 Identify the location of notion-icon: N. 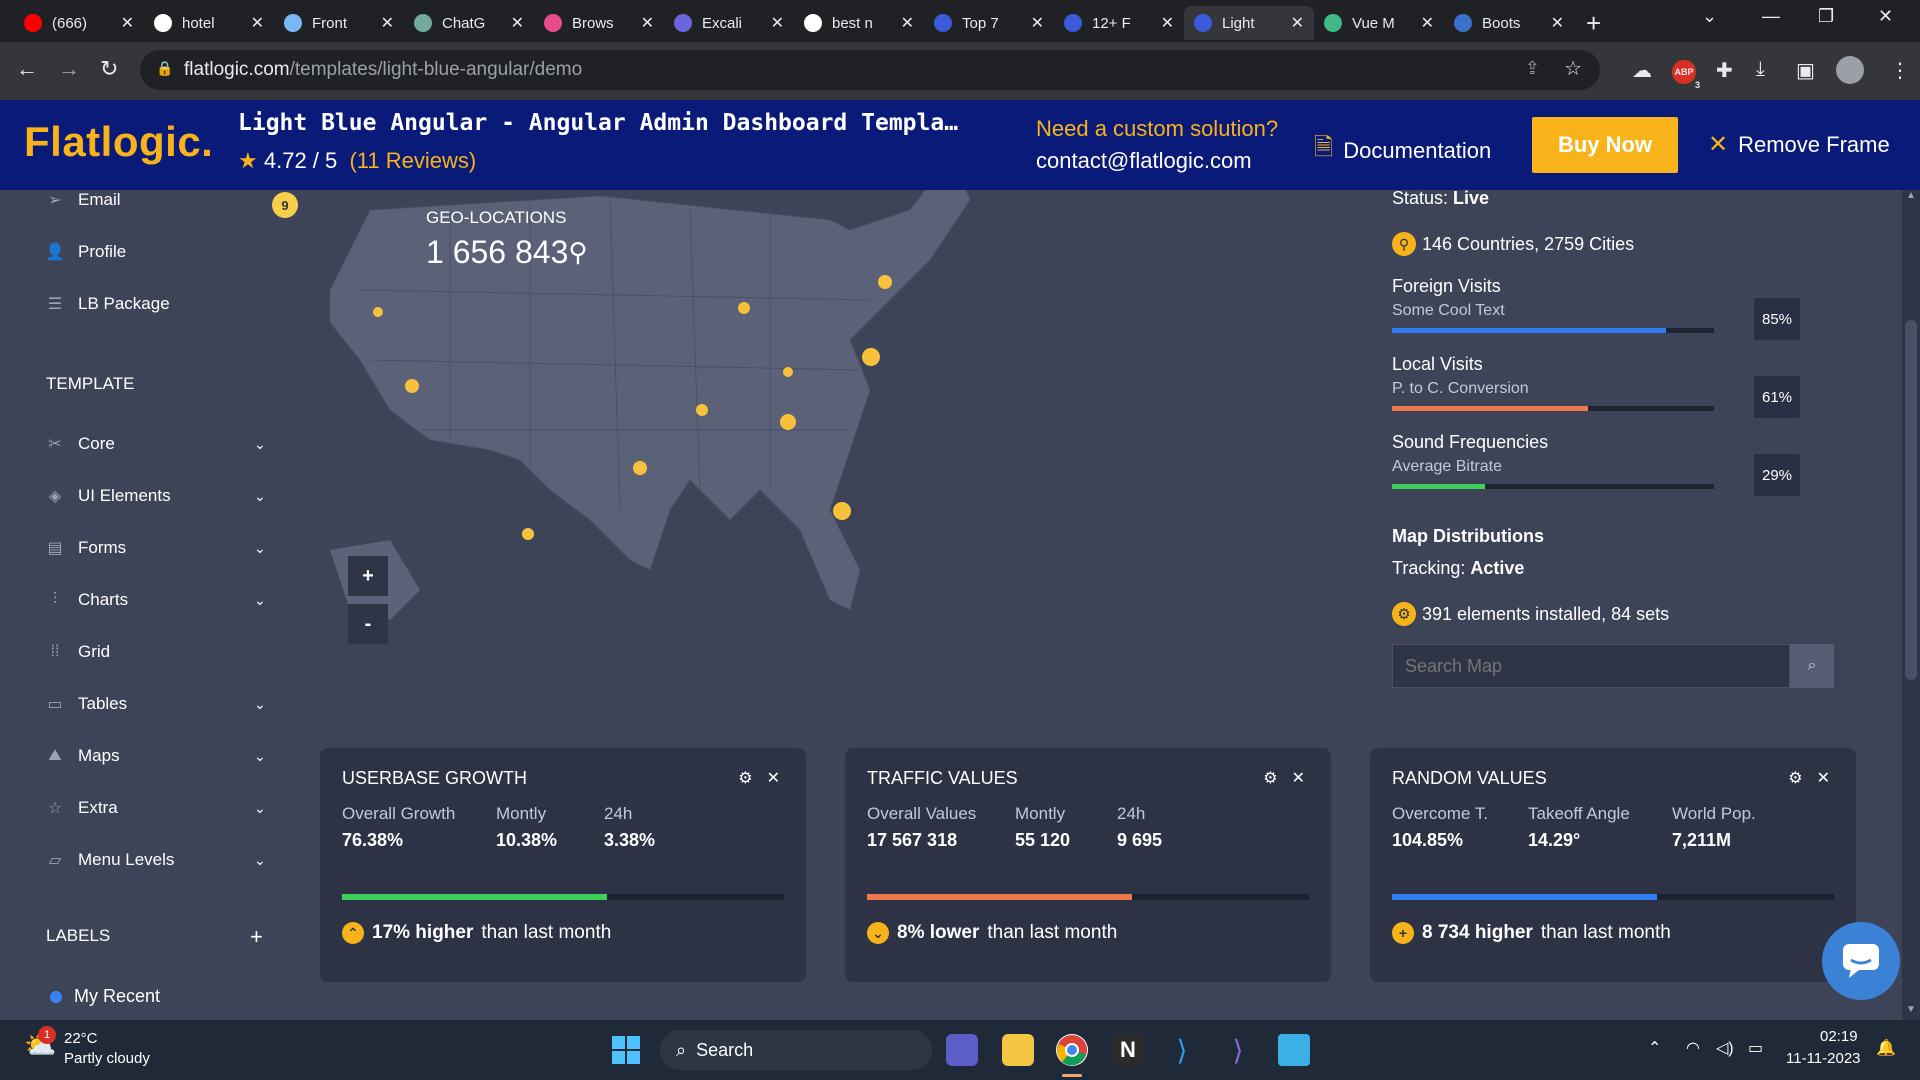
(1128, 1050).